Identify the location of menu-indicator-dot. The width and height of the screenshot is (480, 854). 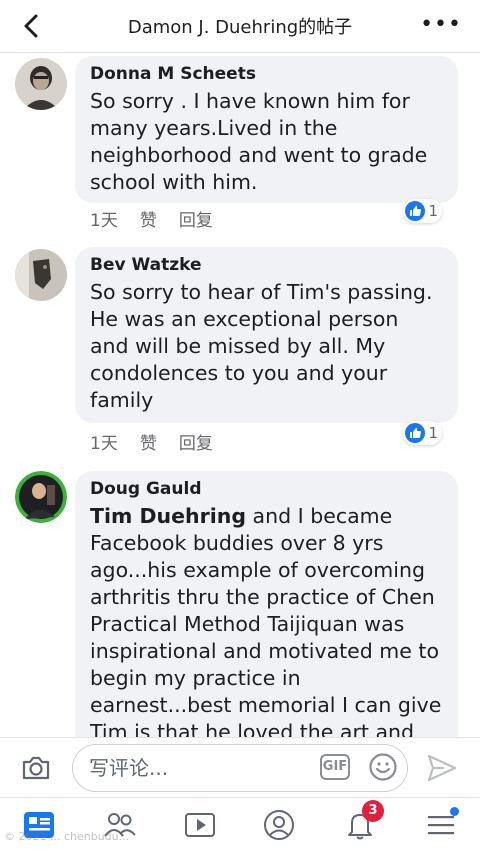
(454, 811).